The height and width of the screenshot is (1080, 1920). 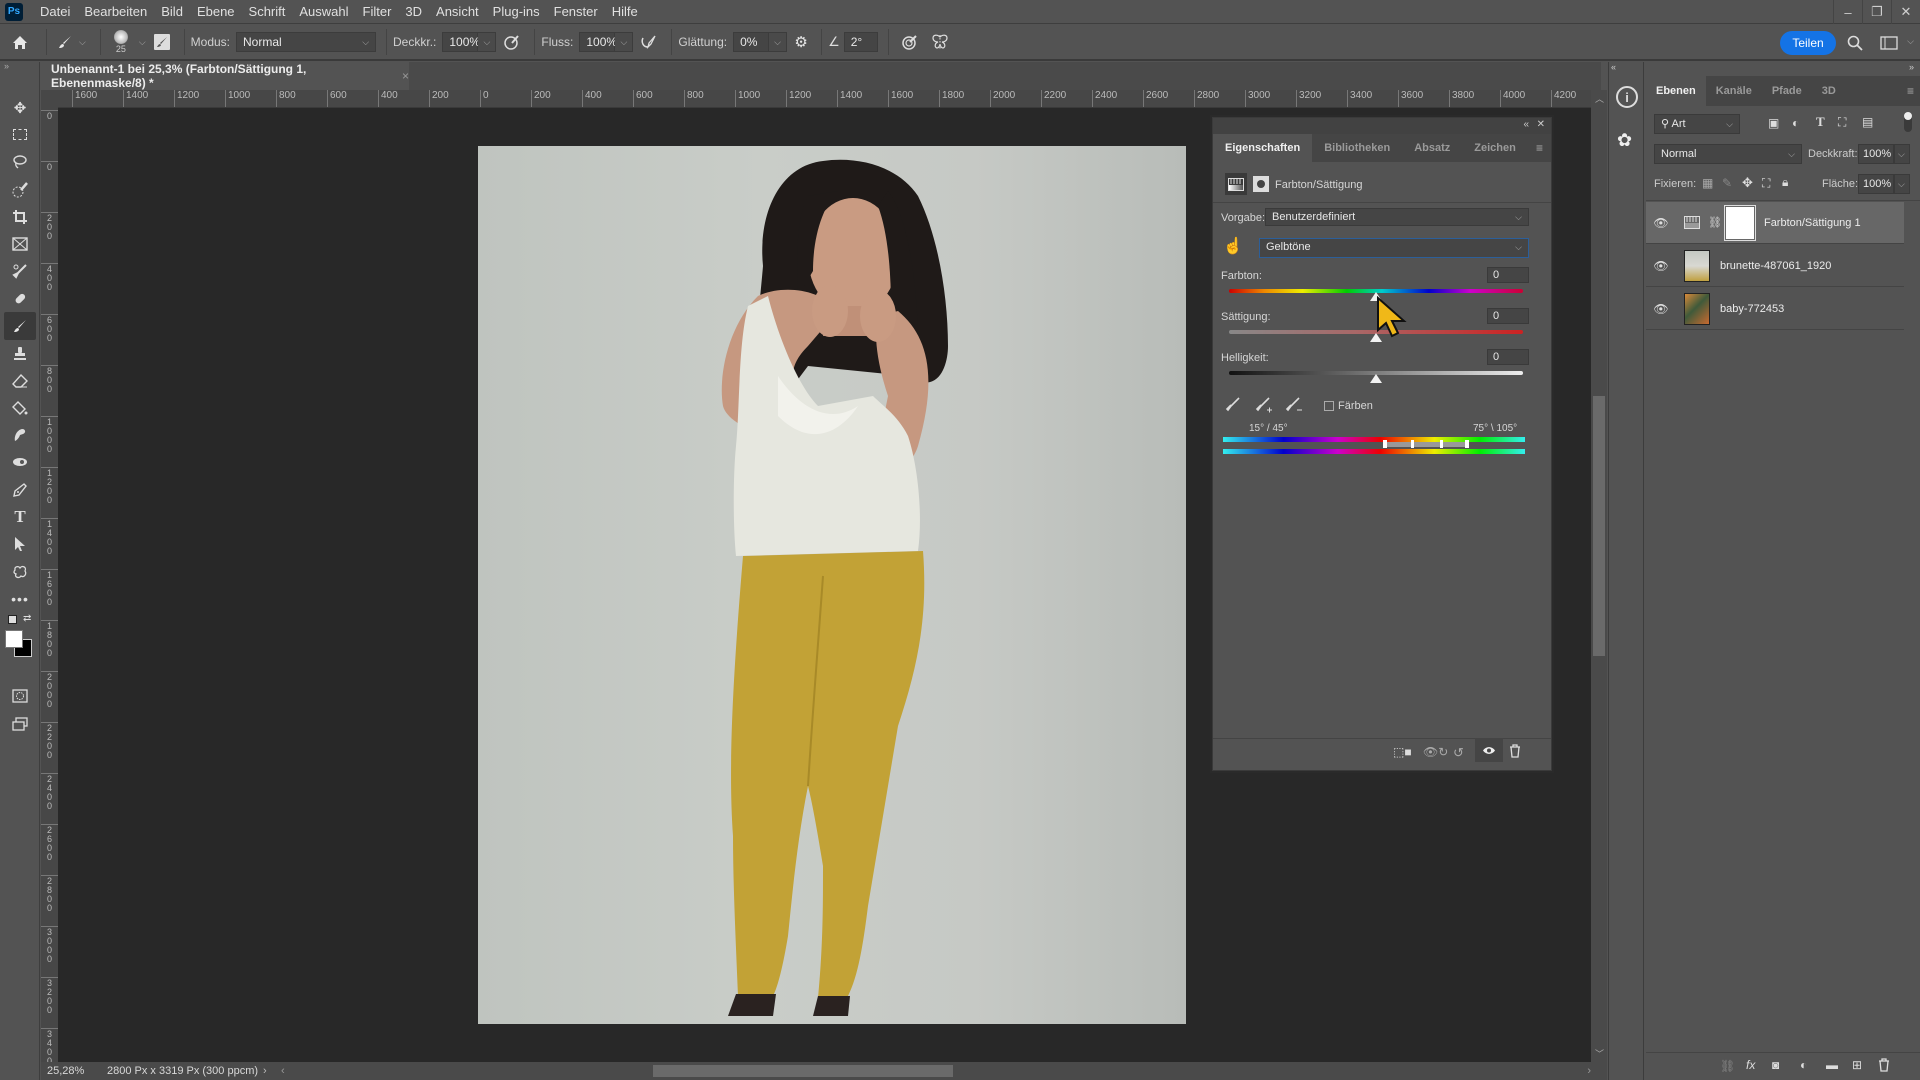 I want to click on foreground-color-swatch, so click(x=14, y=638).